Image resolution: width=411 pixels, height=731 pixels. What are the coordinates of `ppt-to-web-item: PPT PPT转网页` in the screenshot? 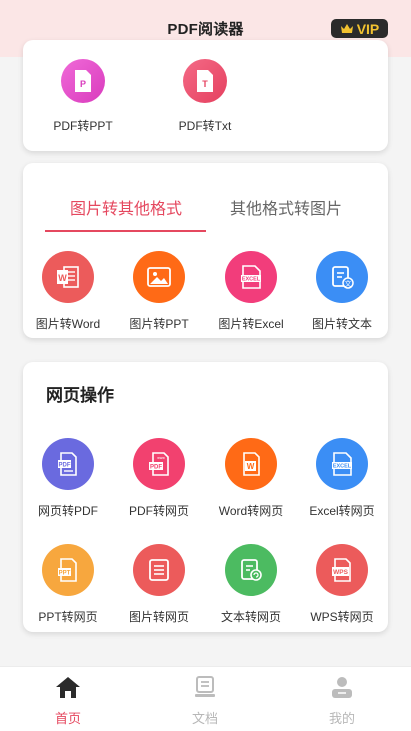 It's located at (68, 584).